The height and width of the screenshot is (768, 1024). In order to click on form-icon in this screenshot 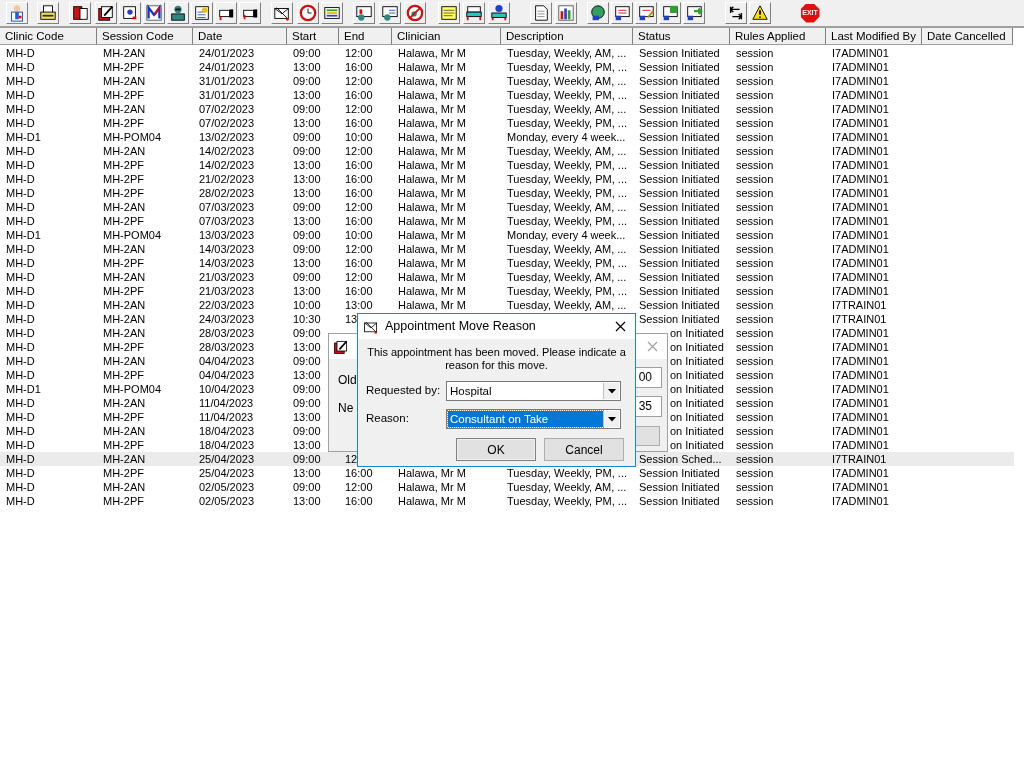, I will do `click(622, 13)`.